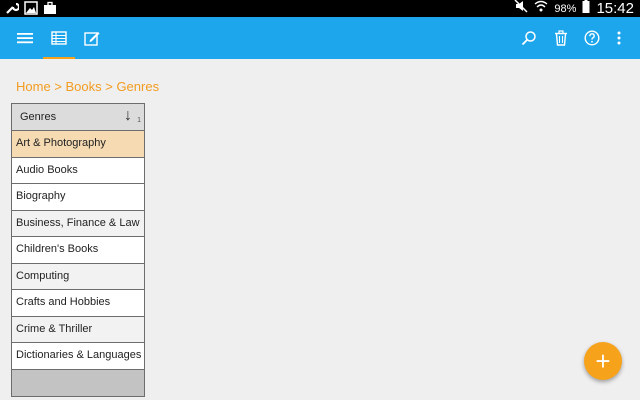  I want to click on list-item: Crafts and Hobbies, so click(78, 303).